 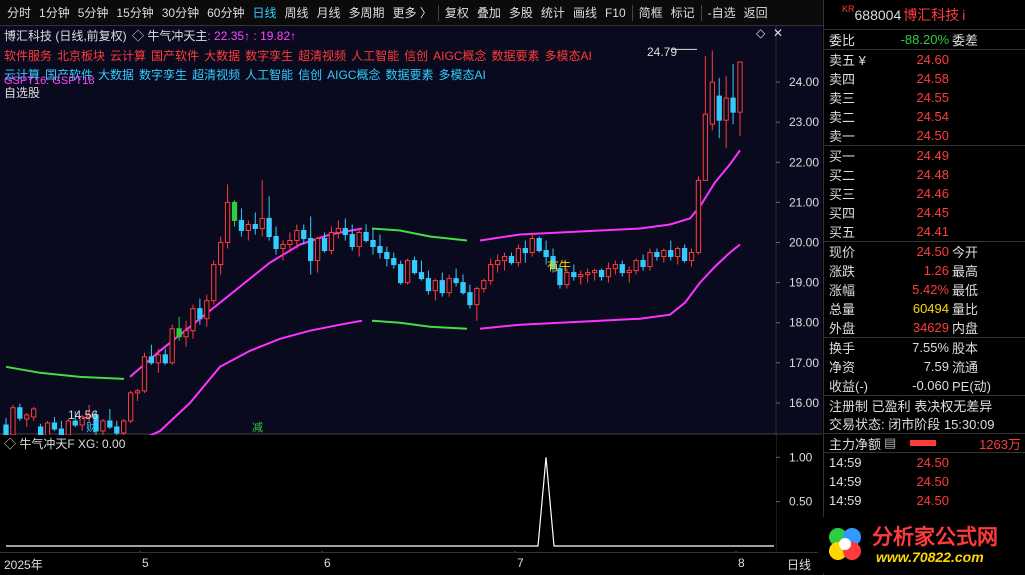 I want to click on concept-cyan-7: AIGC概念, so click(x=353, y=75).